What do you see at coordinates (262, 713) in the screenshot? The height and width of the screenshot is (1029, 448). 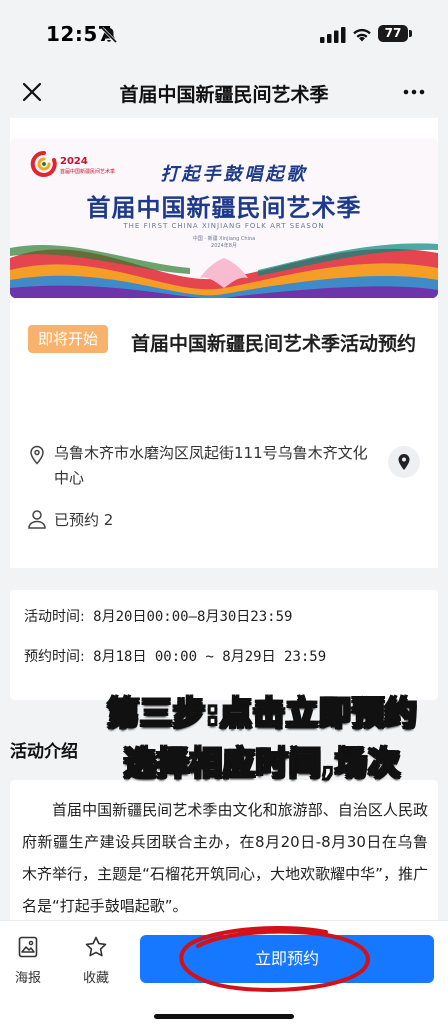 I see `tutorial-caption-line1: 第三步:点击立即预约` at bounding box center [262, 713].